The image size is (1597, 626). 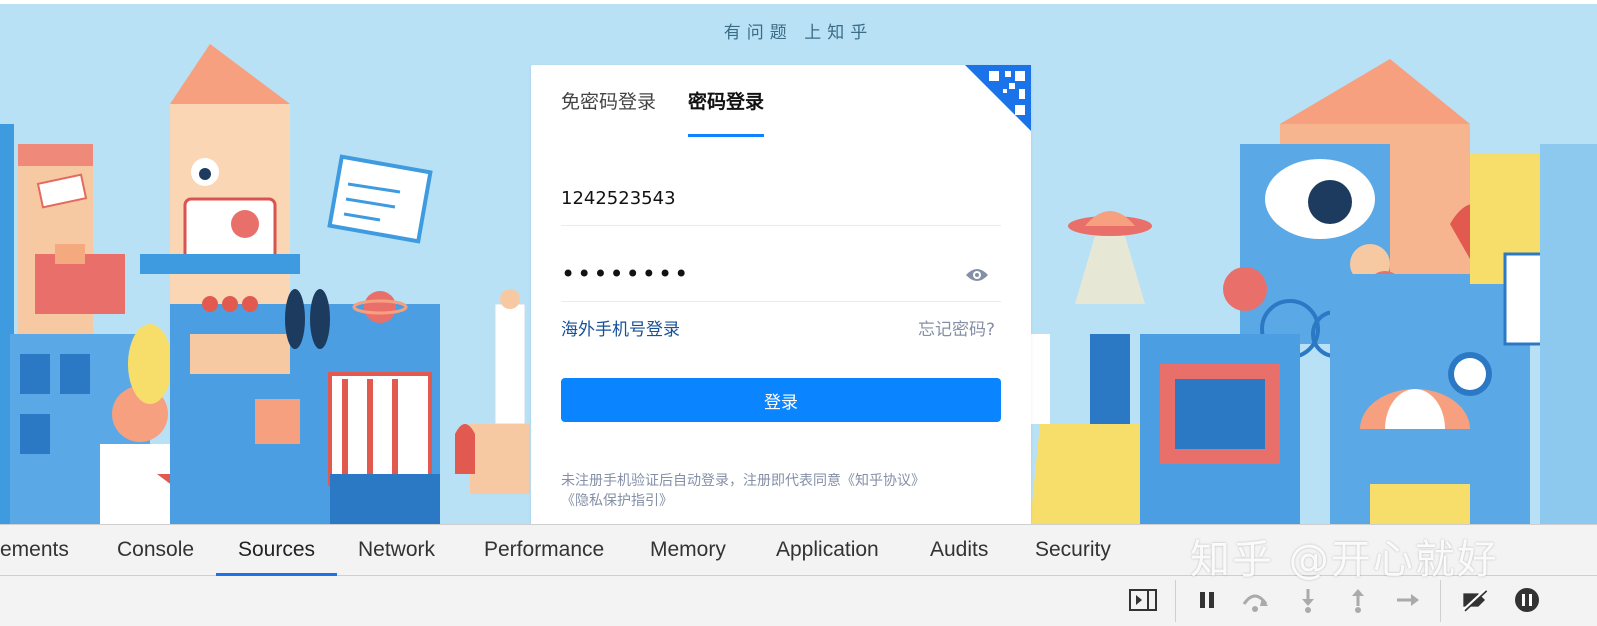 I want to click on pause-icon, so click(x=1207, y=600).